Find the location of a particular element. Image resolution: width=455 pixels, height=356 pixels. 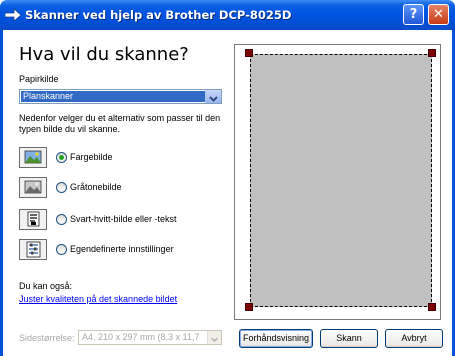

bw-text-label: Svart-hvitt-bilde eller -tekst is located at coordinates (123, 219).